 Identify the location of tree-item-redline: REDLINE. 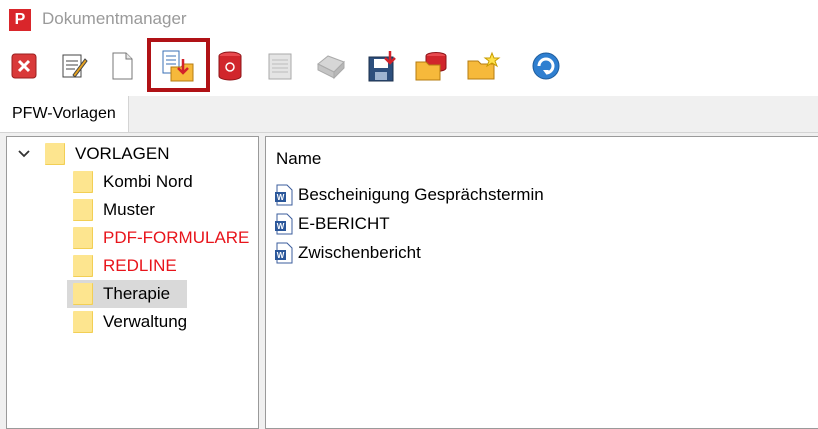
(125, 266).